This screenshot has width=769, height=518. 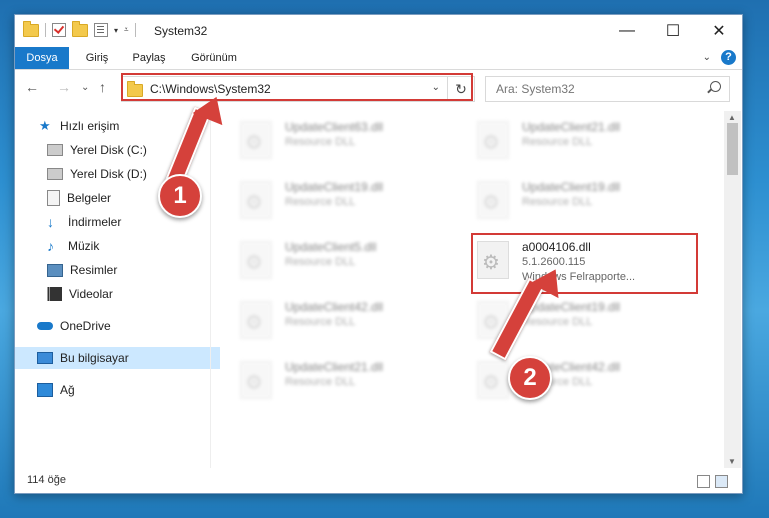 What do you see at coordinates (719, 57) in the screenshot?
I see `ribbon-right: ⌄ ?` at bounding box center [719, 57].